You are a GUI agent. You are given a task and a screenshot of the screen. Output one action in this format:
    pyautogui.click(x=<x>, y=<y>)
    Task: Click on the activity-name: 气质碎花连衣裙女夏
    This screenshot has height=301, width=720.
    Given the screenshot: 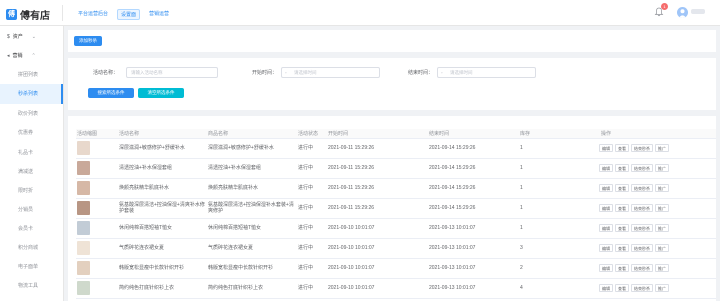 What is the action you would take?
    pyautogui.click(x=142, y=248)
    